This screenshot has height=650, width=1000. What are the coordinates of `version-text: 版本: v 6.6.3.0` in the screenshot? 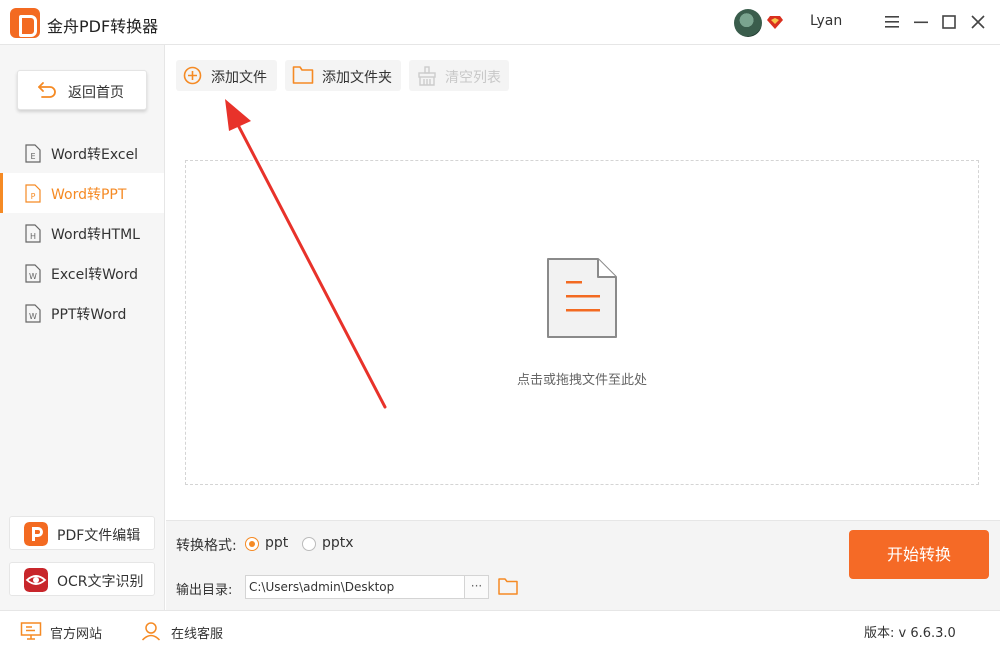 It's located at (910, 633).